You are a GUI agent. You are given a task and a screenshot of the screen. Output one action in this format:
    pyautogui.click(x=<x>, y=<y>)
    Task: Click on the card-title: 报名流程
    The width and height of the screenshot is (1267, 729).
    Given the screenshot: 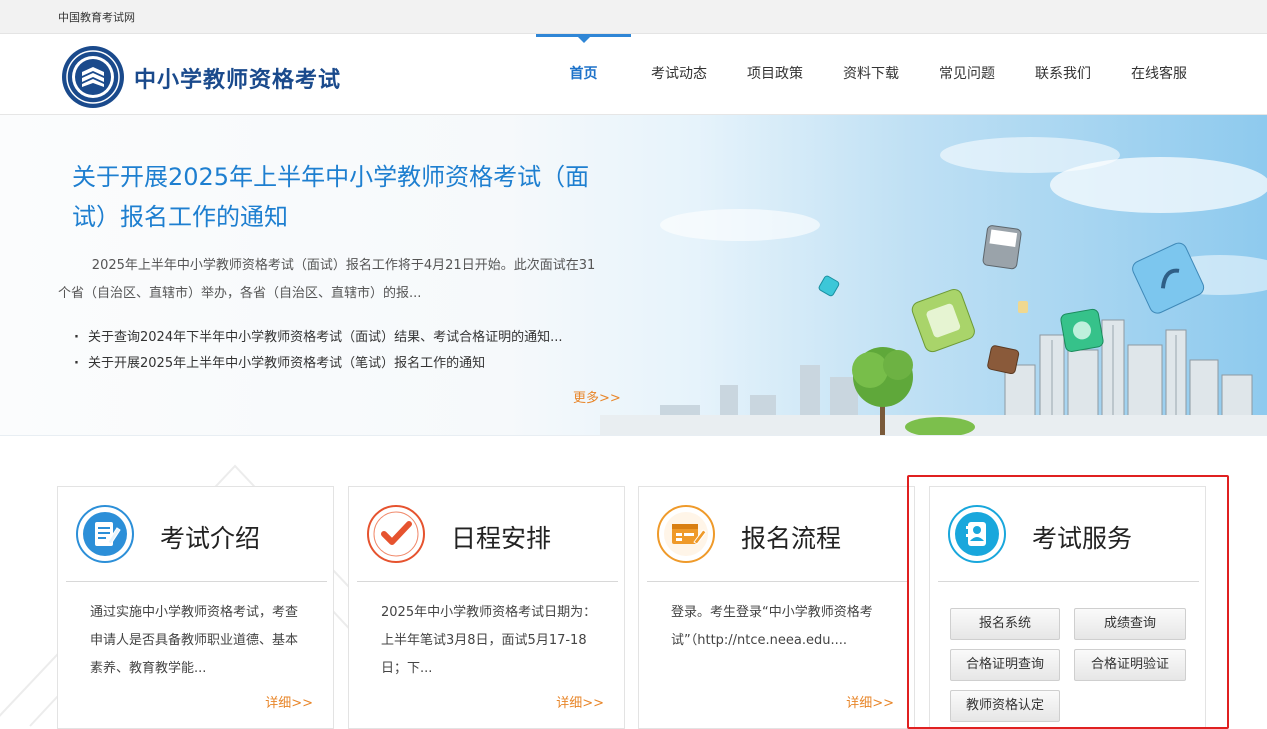 What is the action you would take?
    pyautogui.click(x=791, y=537)
    